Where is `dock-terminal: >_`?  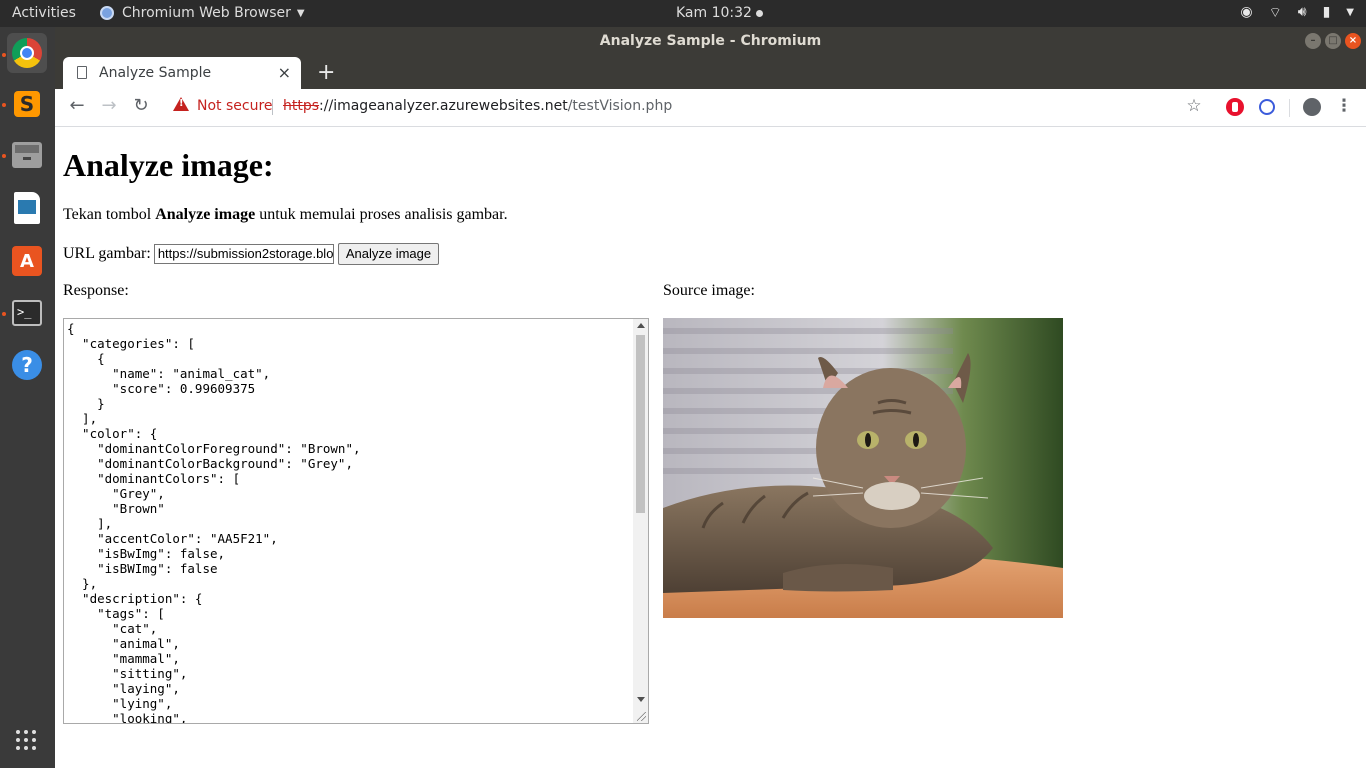 dock-terminal: >_ is located at coordinates (27, 313).